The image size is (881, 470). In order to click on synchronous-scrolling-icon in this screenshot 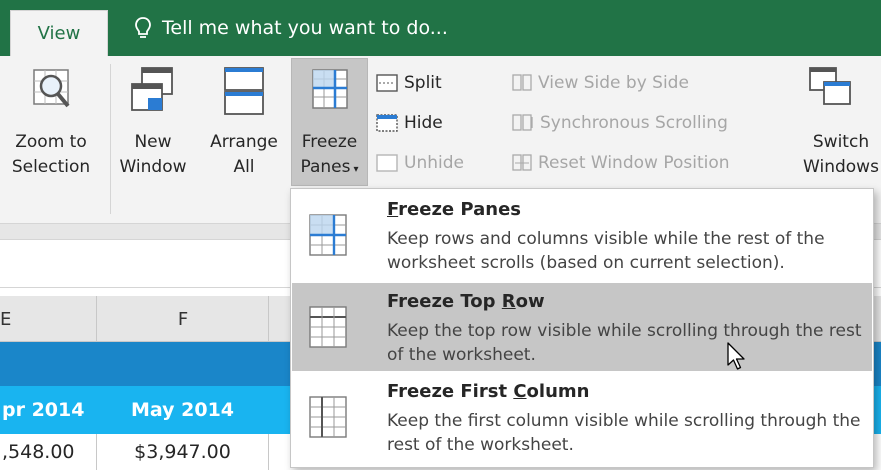, I will do `click(522, 122)`.